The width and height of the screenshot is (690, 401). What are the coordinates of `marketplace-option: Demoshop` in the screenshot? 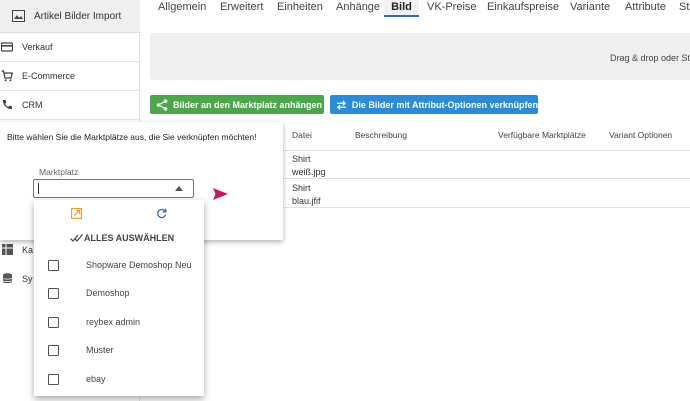 It's located at (119, 293).